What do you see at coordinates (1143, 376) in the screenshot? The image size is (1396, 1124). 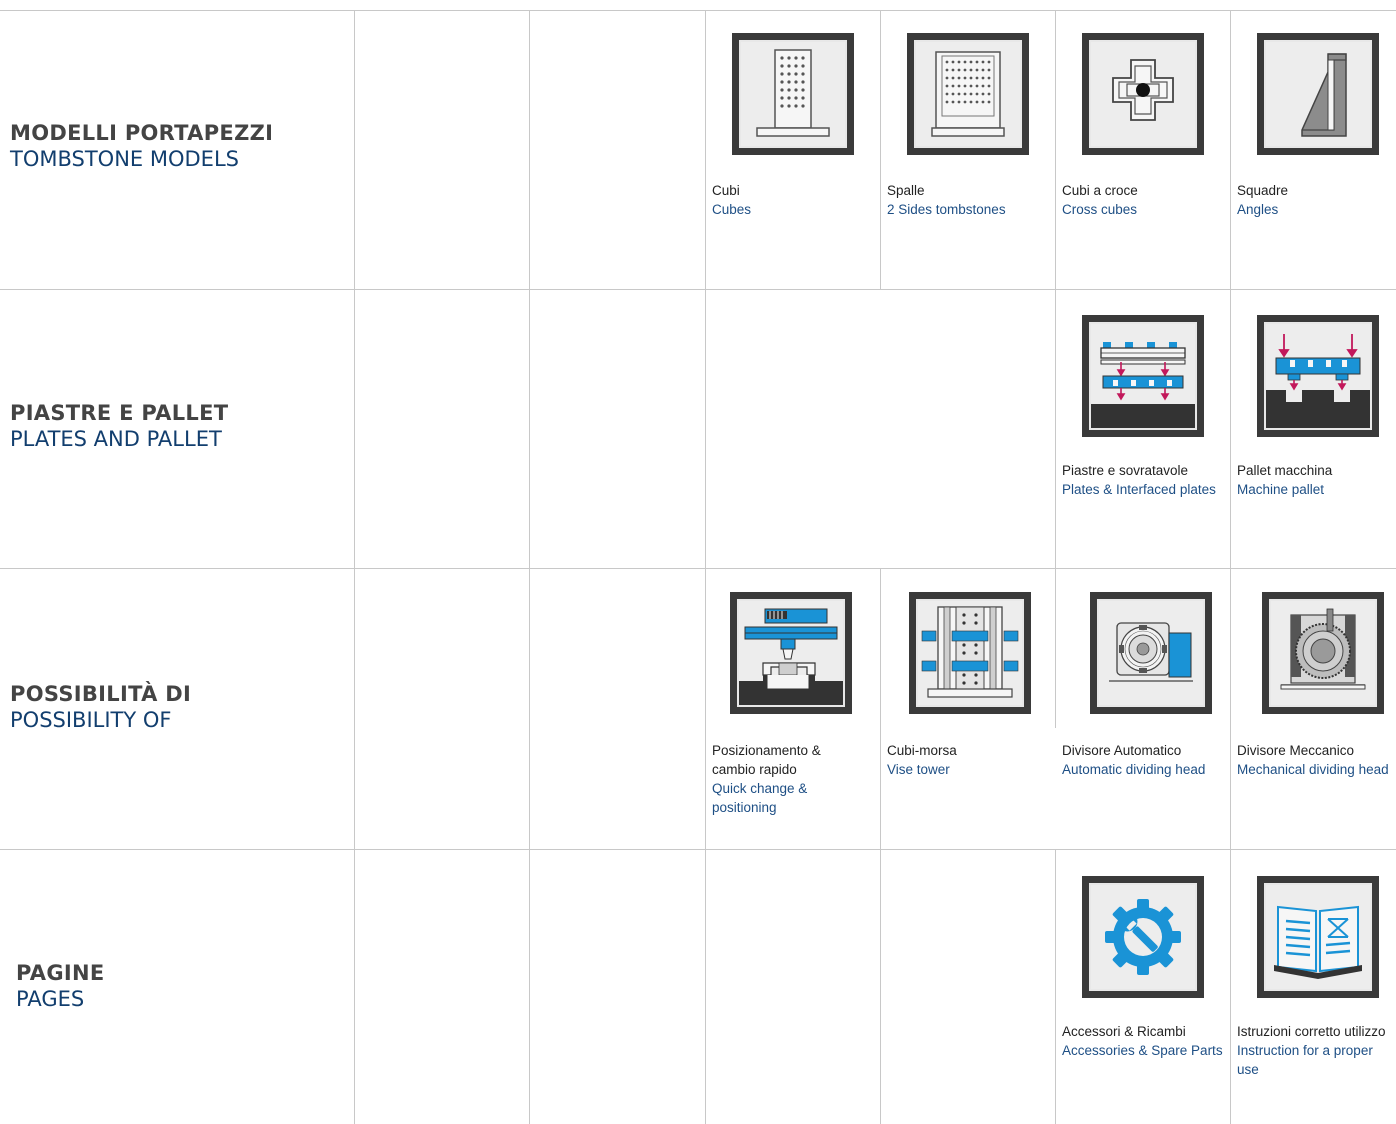 I see `interfaced-plates-icon` at bounding box center [1143, 376].